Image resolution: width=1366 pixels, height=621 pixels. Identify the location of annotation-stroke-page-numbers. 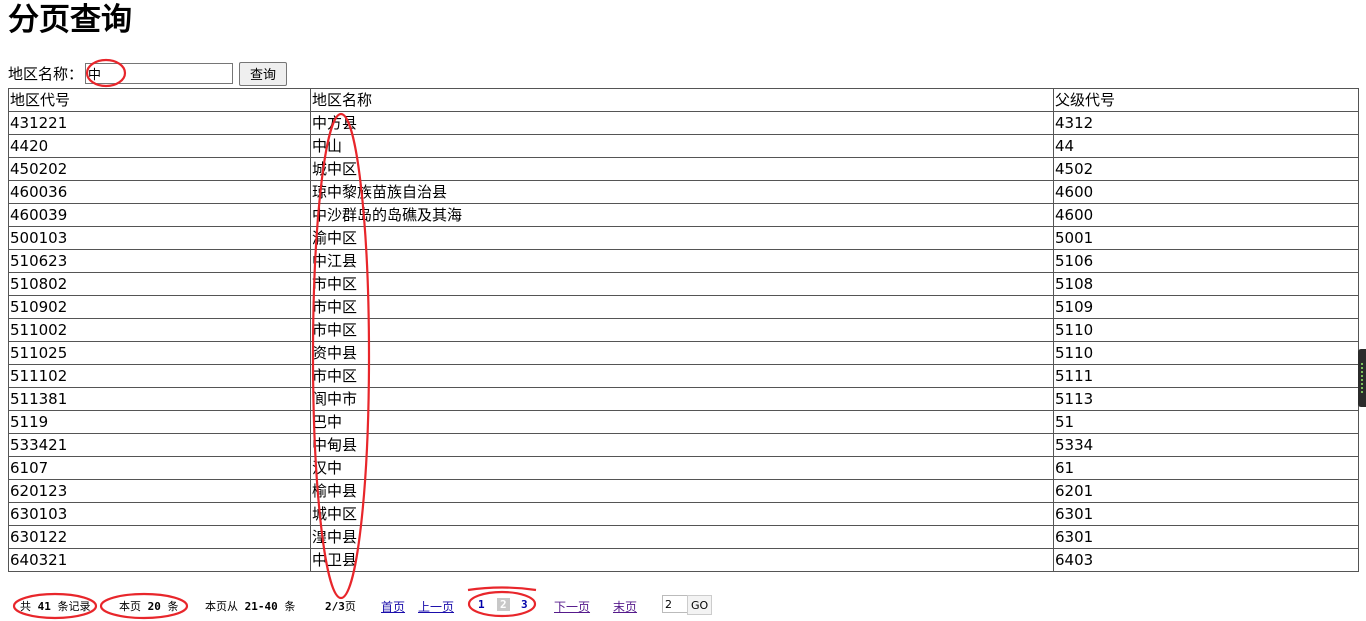
(502, 589).